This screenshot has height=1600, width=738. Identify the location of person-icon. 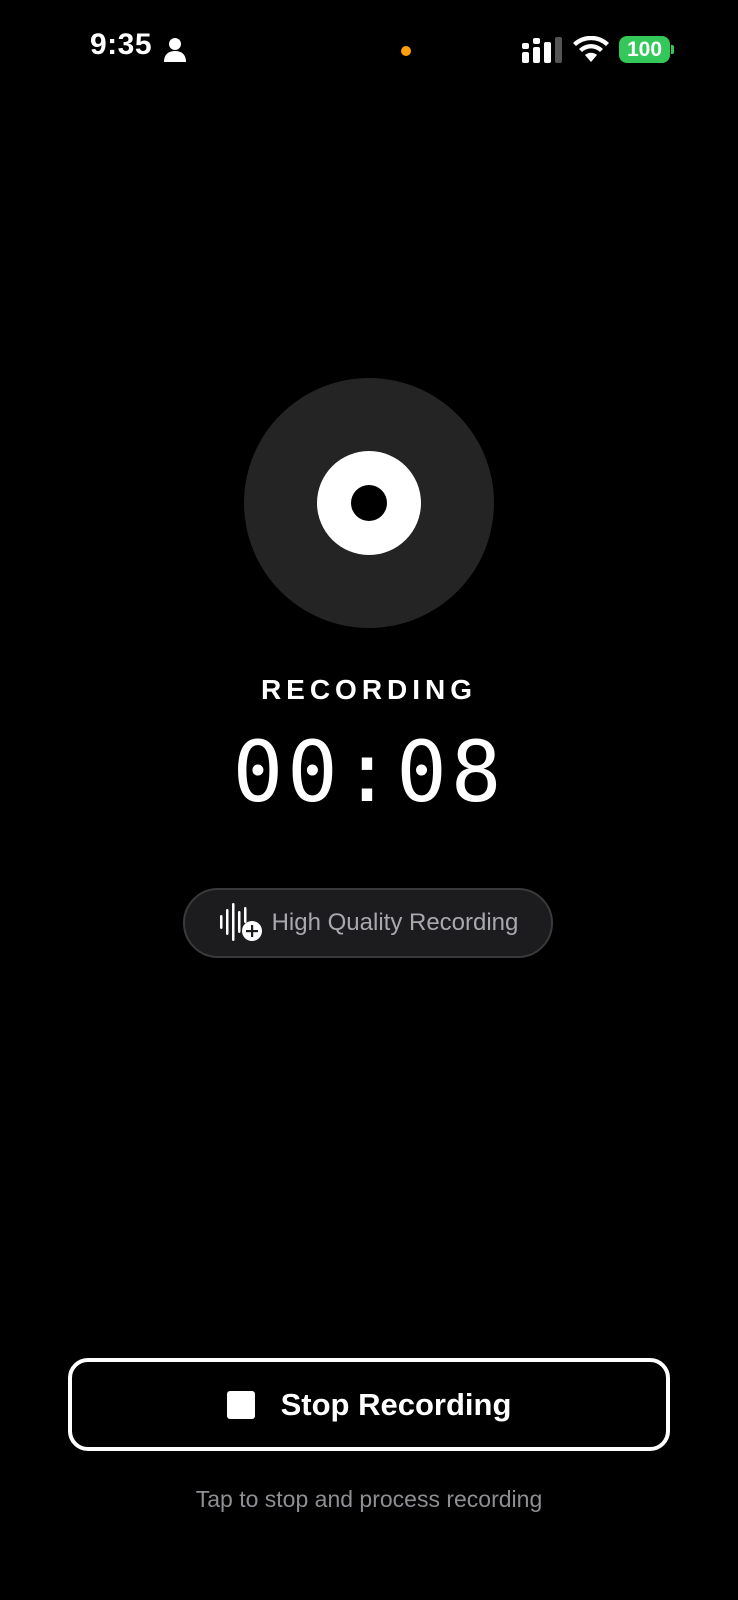
(175, 50).